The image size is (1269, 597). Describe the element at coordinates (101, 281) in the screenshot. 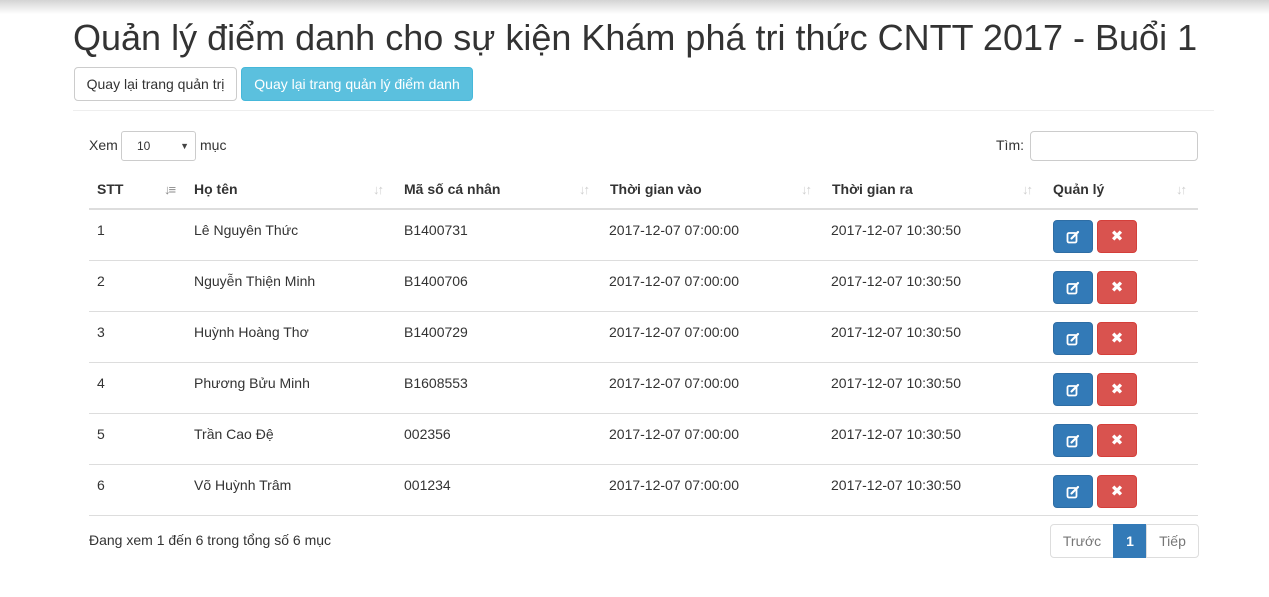

I see `cell-stt: 2` at that location.